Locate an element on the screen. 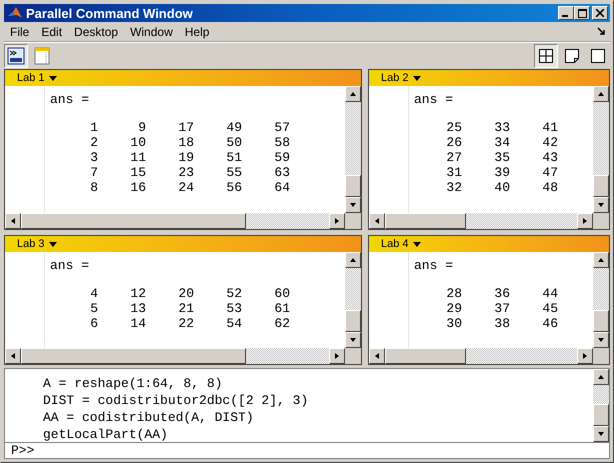 The image size is (614, 463). matrix-value: 44 is located at coordinates (549, 293).